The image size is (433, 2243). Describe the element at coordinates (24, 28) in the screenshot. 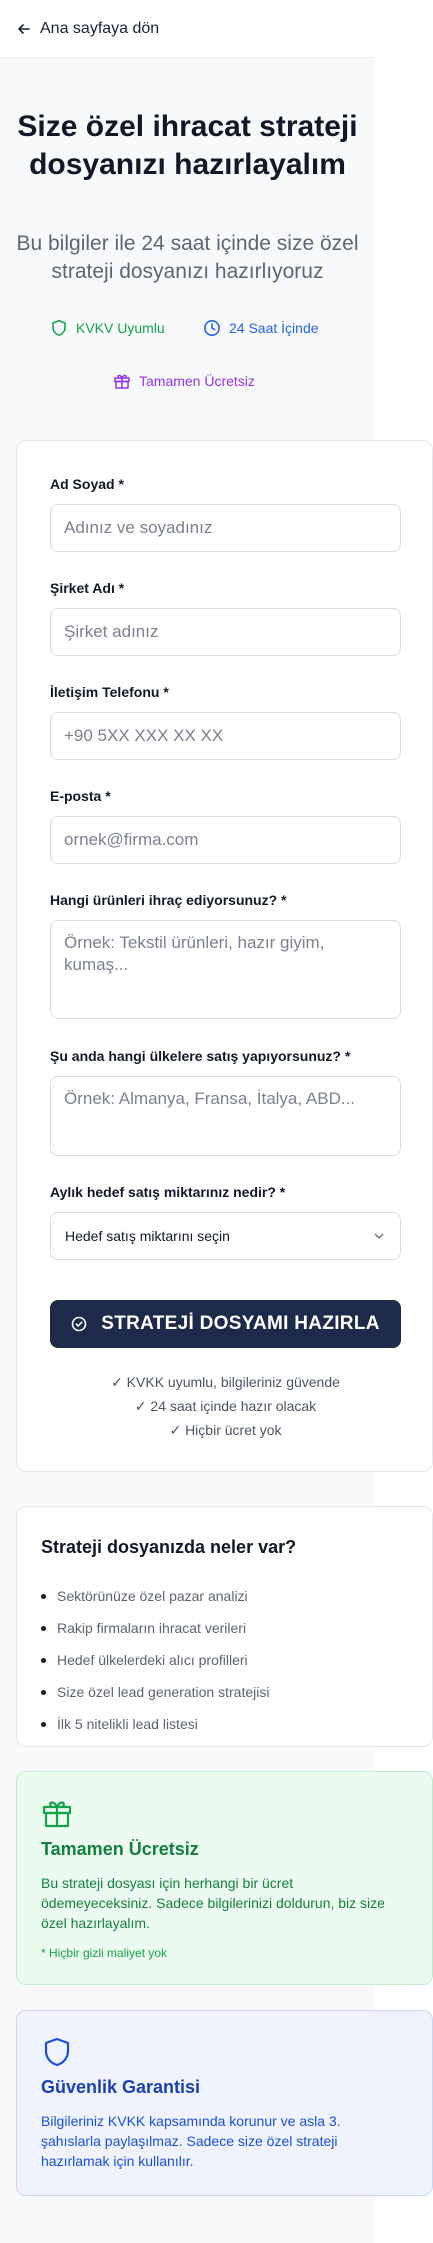

I see `arrow-left-icon` at that location.